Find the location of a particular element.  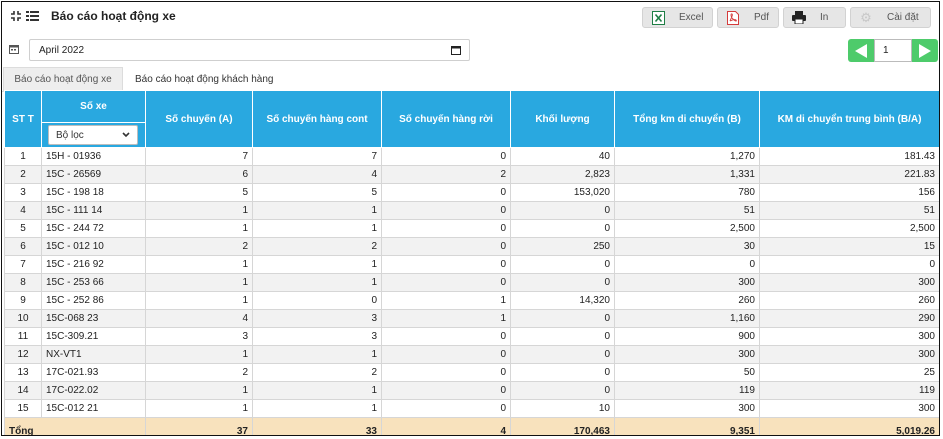

settings-button: ⚙ Cài đặt is located at coordinates (890, 17).